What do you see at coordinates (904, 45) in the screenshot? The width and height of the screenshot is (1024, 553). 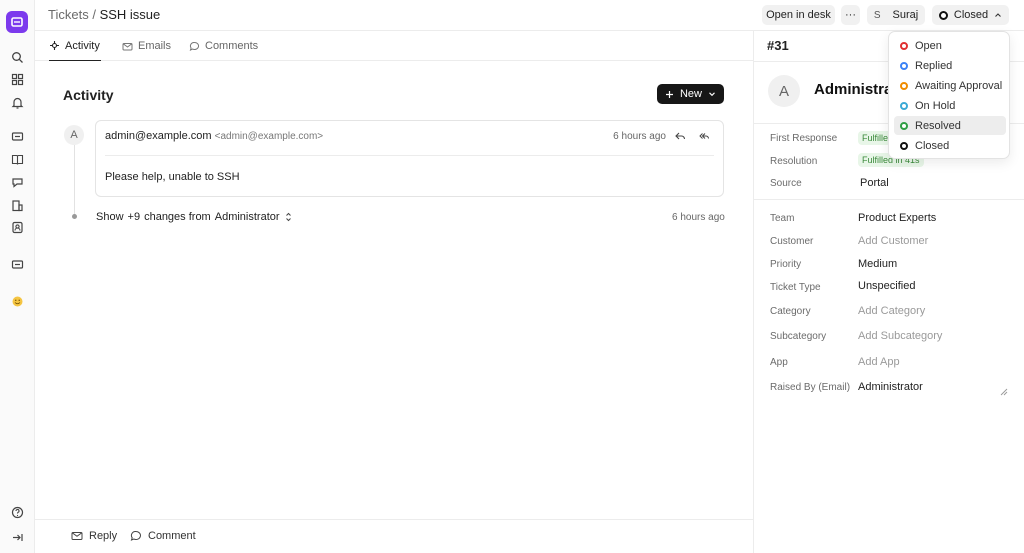 I see `status-open-icon` at bounding box center [904, 45].